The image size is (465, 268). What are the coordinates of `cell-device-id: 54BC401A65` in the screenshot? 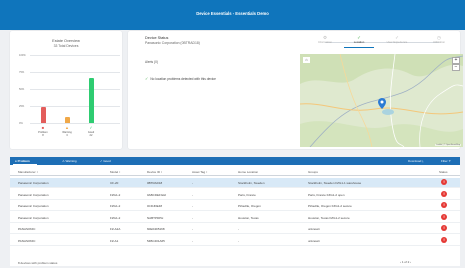 It's located at (156, 240).